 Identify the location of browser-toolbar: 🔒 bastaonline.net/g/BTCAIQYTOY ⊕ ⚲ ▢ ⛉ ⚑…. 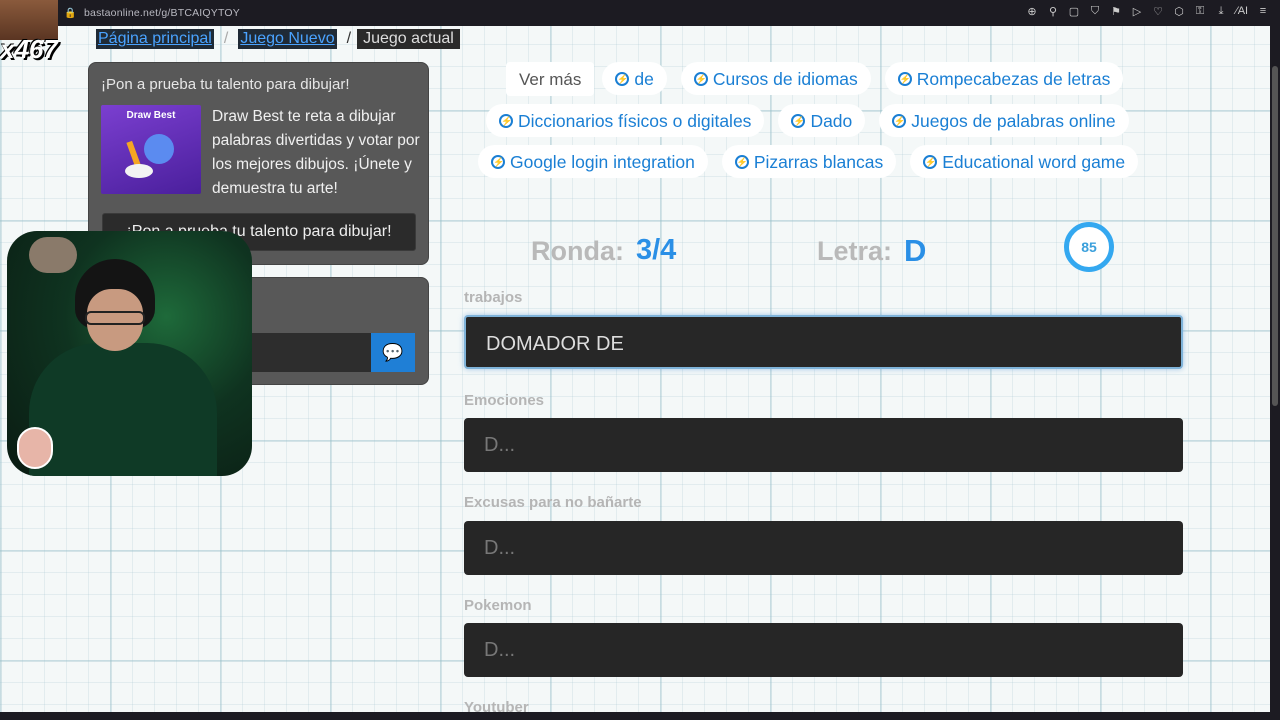
(640, 13).